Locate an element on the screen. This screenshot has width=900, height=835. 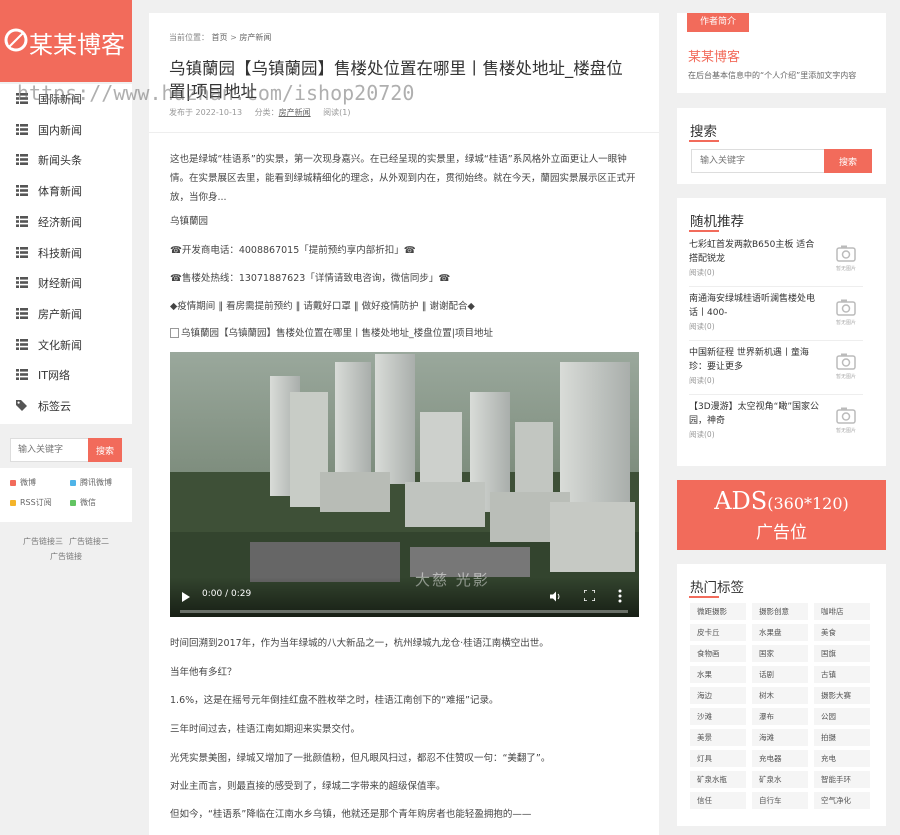
tag-link: 海滩 is located at coordinates (780, 737).